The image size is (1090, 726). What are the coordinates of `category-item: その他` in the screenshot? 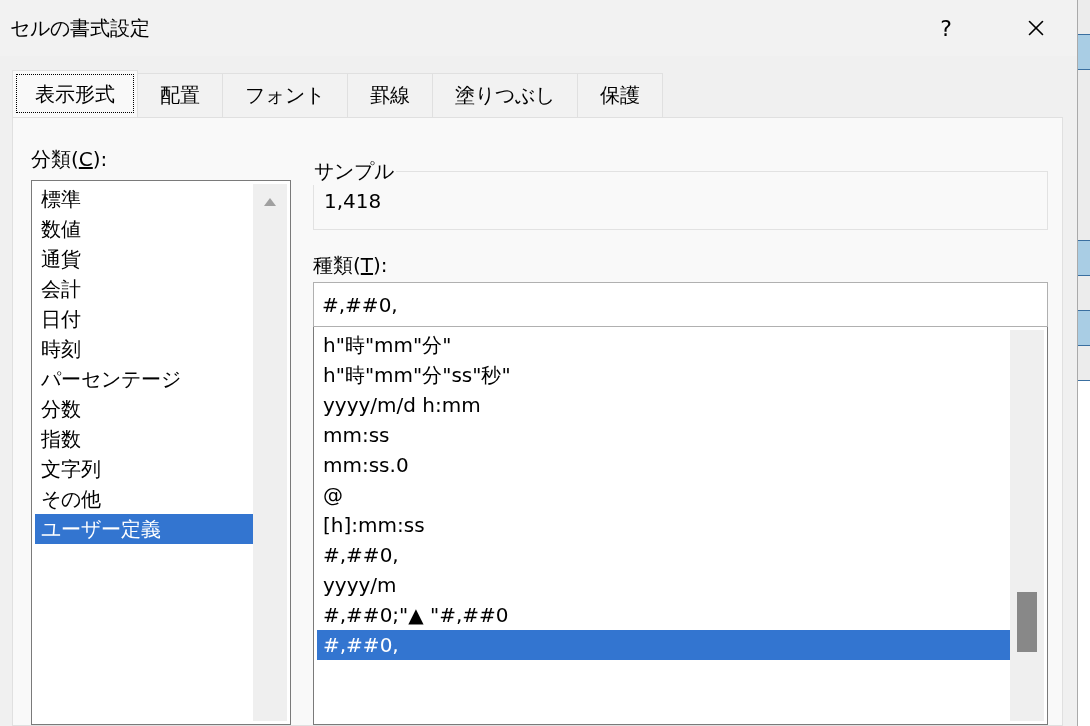 It's located at (144, 499).